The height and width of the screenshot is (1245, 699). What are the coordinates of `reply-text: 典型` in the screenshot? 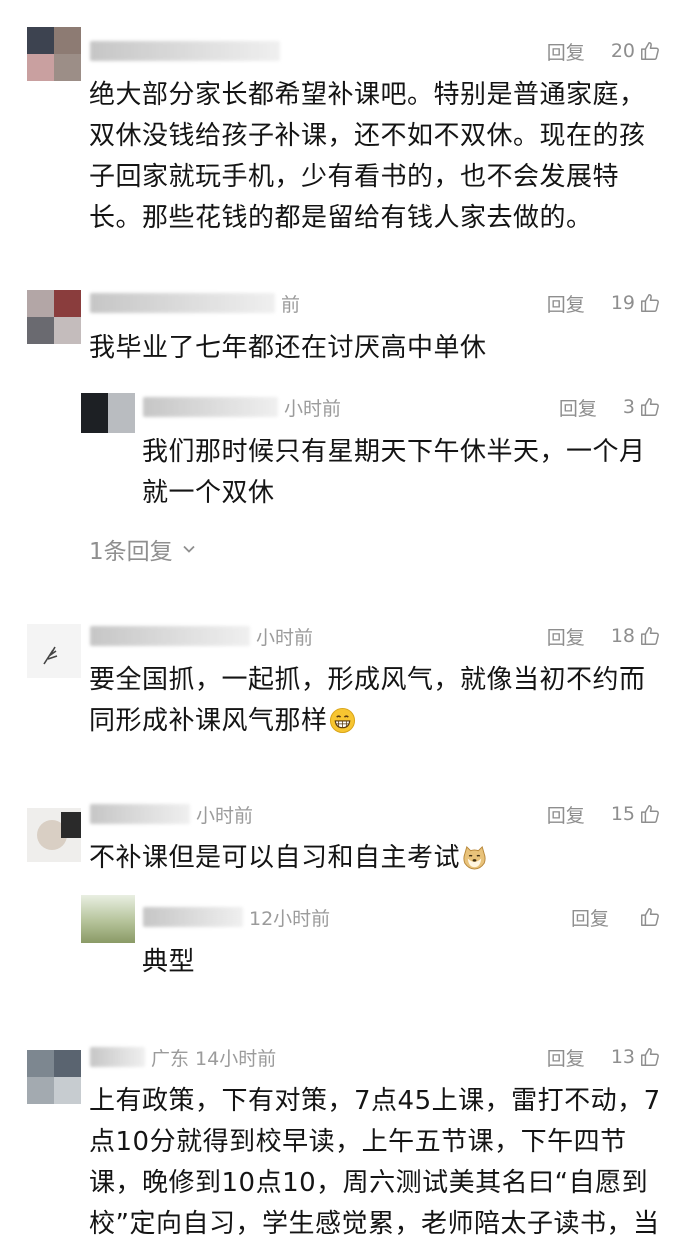 It's located at (169, 962).